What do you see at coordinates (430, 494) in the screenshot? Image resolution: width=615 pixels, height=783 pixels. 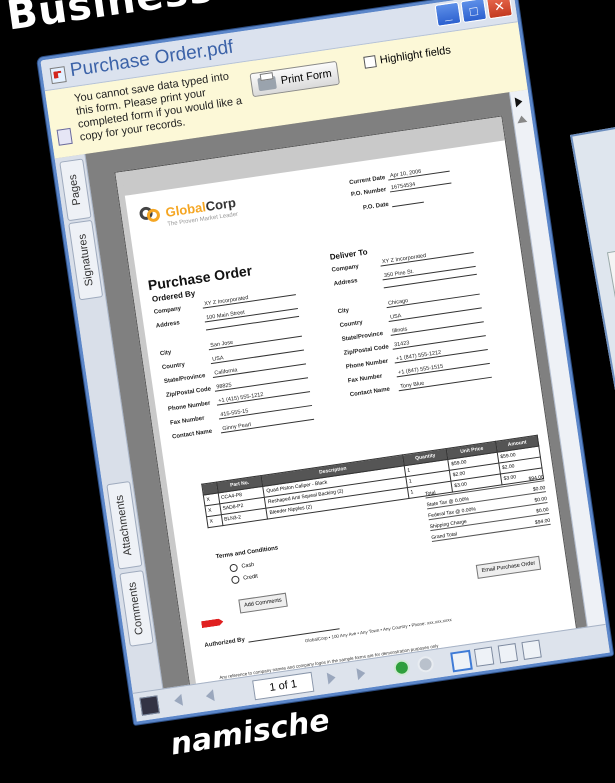 I see `totals-label: Total` at bounding box center [430, 494].